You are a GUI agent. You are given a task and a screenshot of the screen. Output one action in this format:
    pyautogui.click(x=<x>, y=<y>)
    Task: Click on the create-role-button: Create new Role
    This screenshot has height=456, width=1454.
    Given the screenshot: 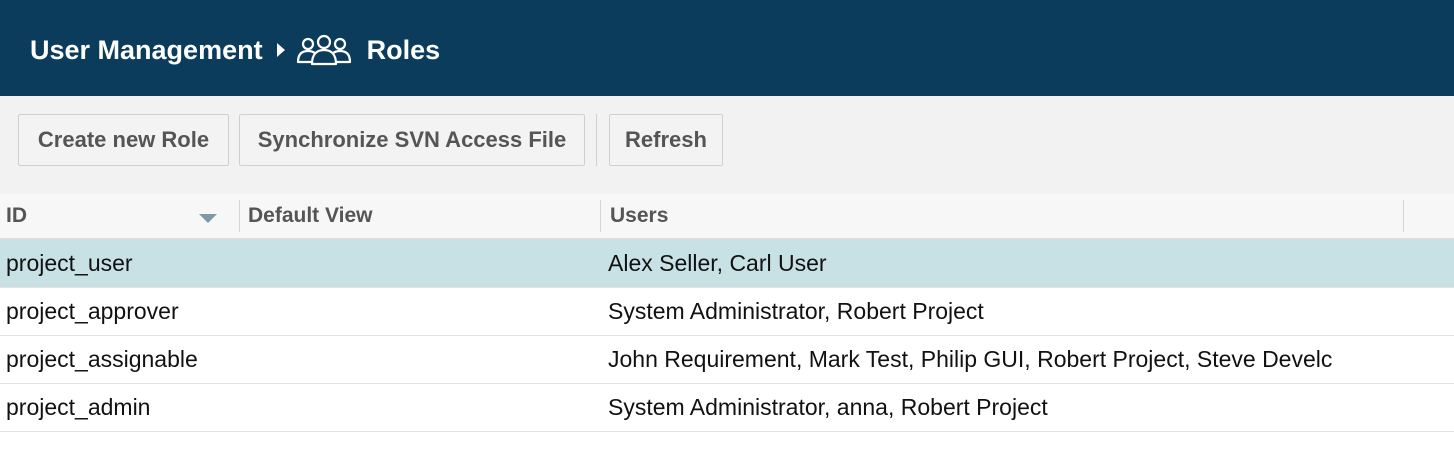 What is the action you would take?
    pyautogui.click(x=123, y=140)
    